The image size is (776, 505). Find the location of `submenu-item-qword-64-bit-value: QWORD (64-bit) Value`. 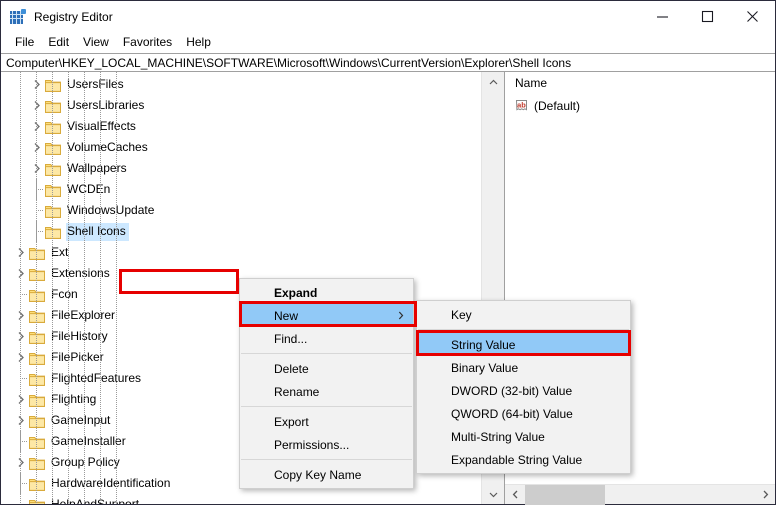

submenu-item-qword-64-bit-value: QWORD (64-bit) Value is located at coordinates (523, 413).